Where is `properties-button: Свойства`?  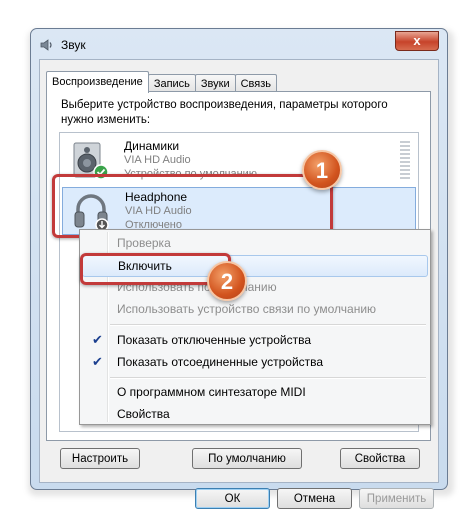
properties-button: Свойства is located at coordinates (380, 458).